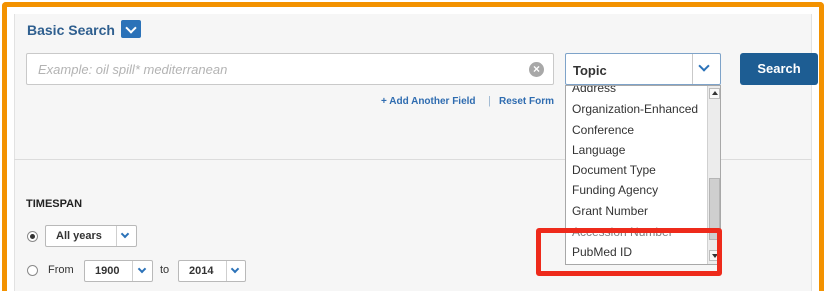 The width and height of the screenshot is (826, 291). Describe the element at coordinates (428, 101) in the screenshot. I see `add-field-link: + Add Another Field` at that location.